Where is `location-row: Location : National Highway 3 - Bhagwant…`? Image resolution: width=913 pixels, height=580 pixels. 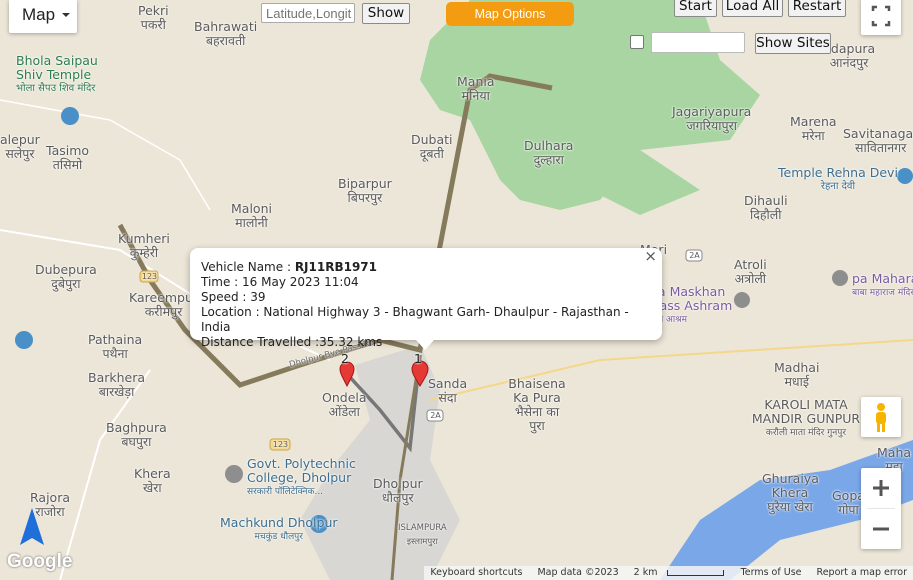 location-row: Location : National Highway 3 - Bhagwant… is located at coordinates (415, 319).